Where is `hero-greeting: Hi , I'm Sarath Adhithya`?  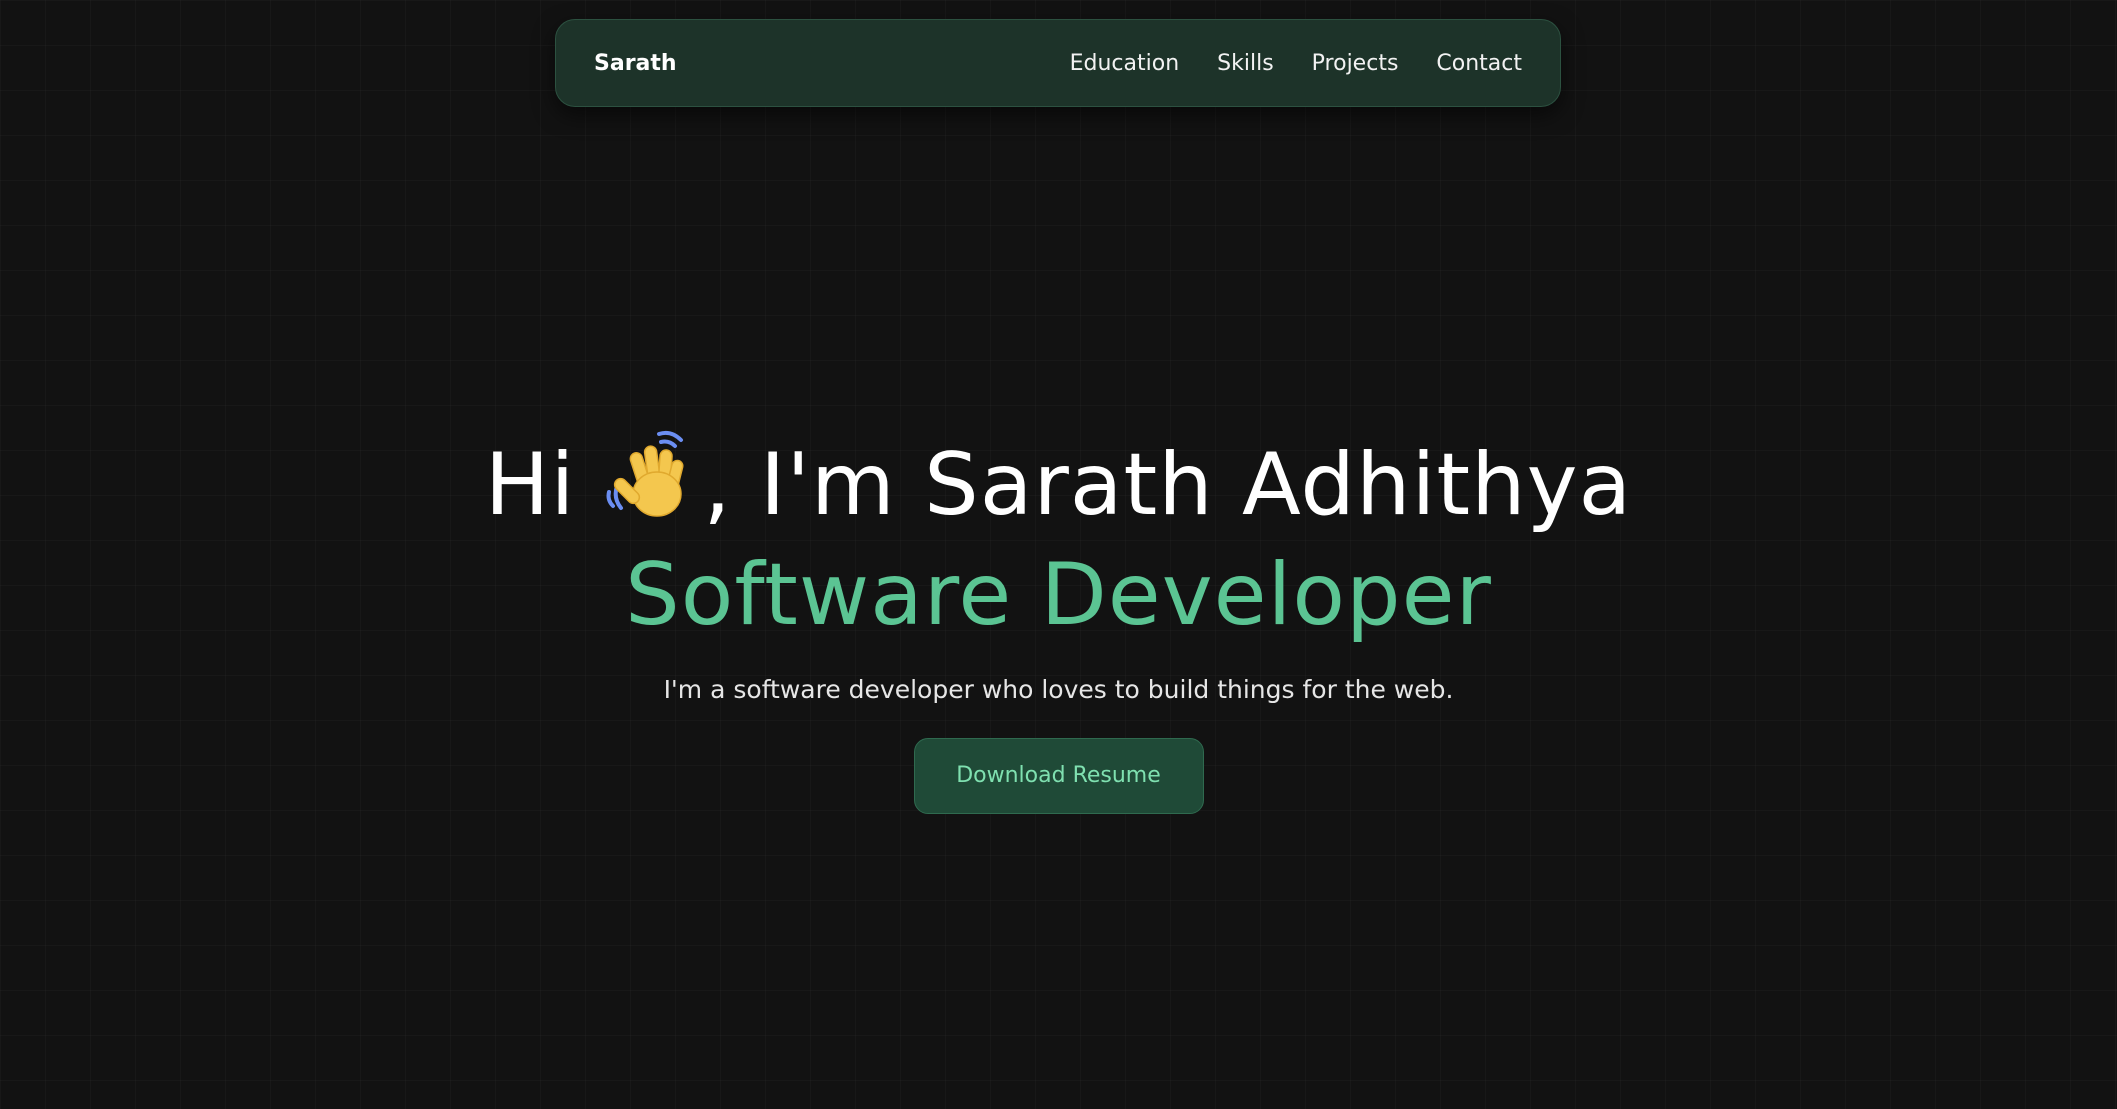 hero-greeting: Hi , I'm Sarath Adhithya is located at coordinates (1058, 485).